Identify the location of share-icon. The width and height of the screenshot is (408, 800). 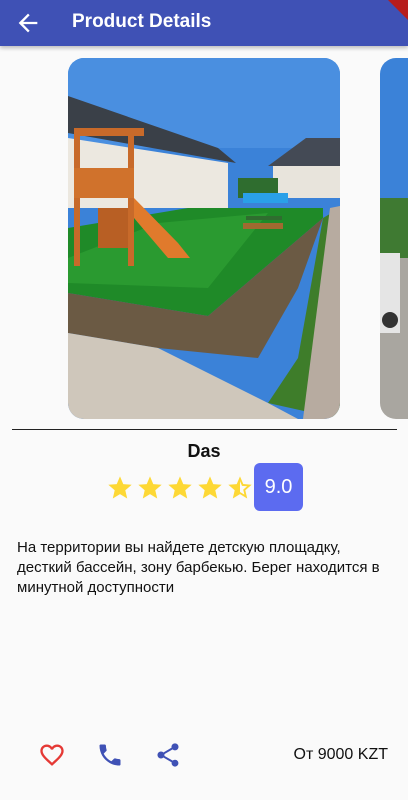
(168, 755).